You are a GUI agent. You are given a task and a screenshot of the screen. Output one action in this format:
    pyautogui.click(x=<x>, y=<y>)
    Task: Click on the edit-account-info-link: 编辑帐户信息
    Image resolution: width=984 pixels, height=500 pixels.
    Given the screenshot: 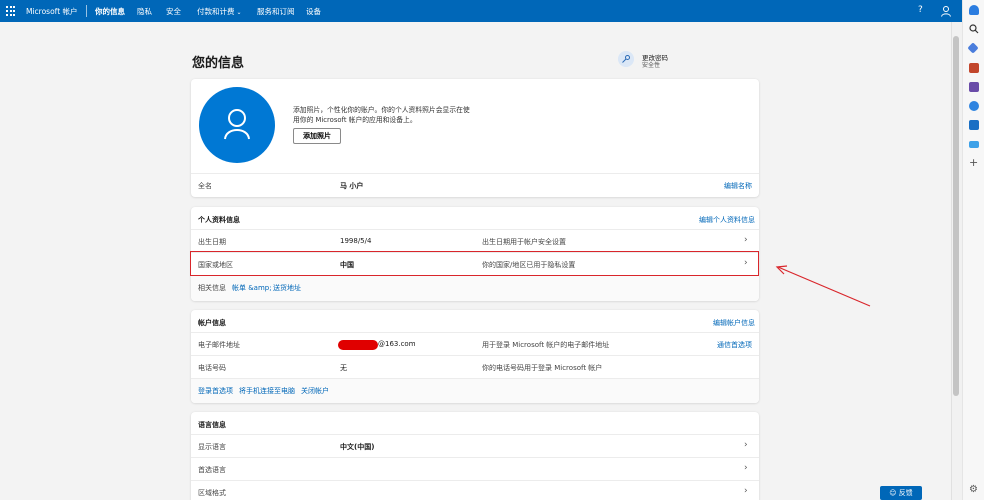 What is the action you would take?
    pyautogui.click(x=734, y=323)
    